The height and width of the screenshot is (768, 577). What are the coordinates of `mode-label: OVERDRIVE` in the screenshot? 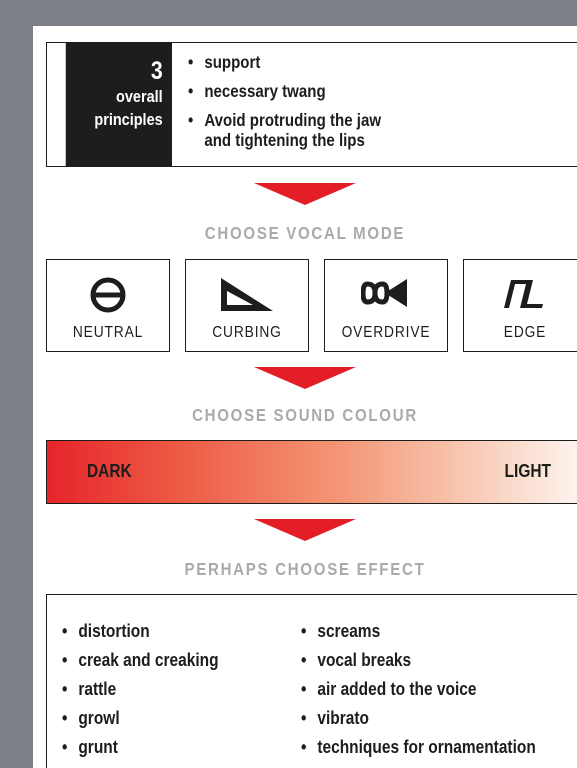 It's located at (386, 332).